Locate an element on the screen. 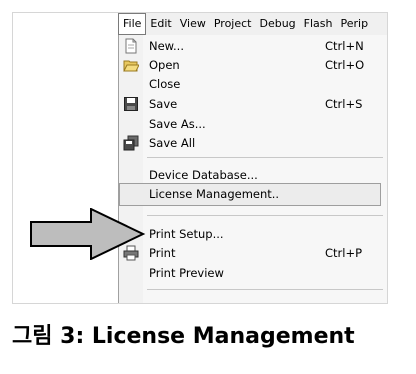 Image resolution: width=416 pixels, height=374 pixels. menu-item-print: Print Ctrl+P is located at coordinates (250, 253).